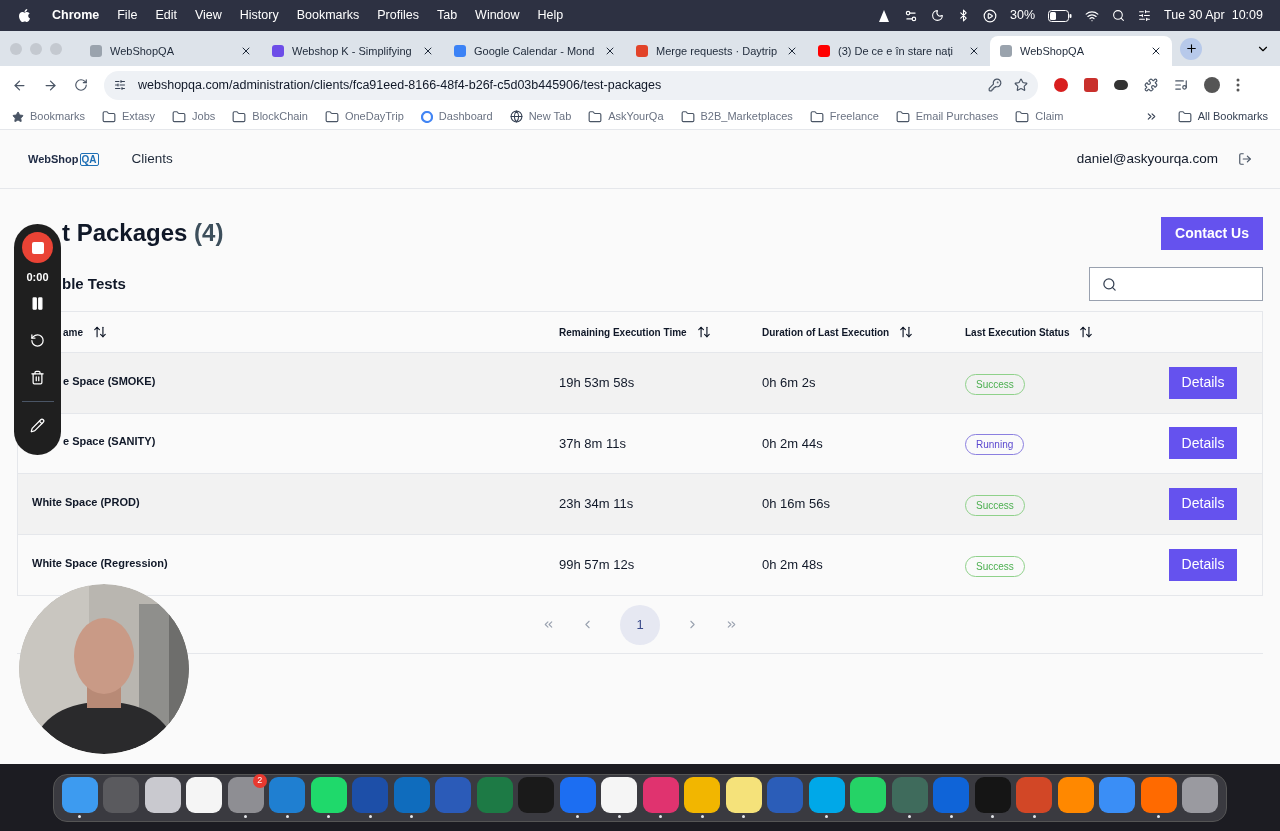 Image resolution: width=1280 pixels, height=831 pixels. What do you see at coordinates (947, 116) in the screenshot?
I see `bookmark: Email Purchases` at bounding box center [947, 116].